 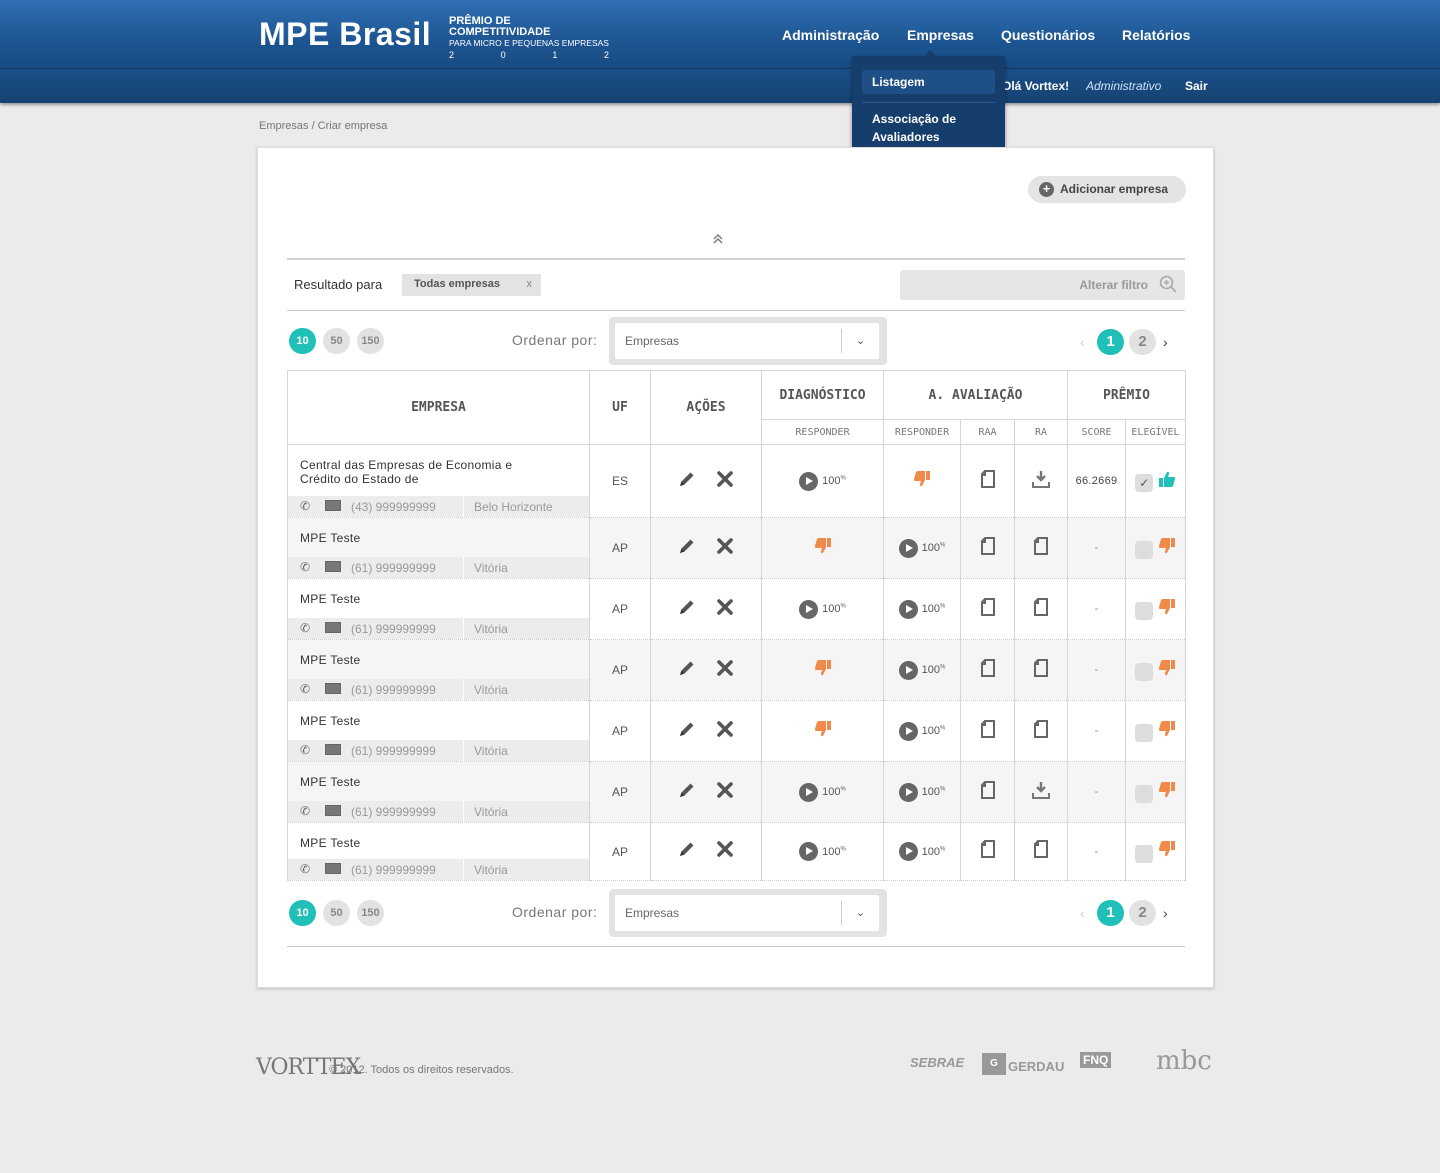 I want to click on partner-gerdau: GERDAU, so click(x=1036, y=1066).